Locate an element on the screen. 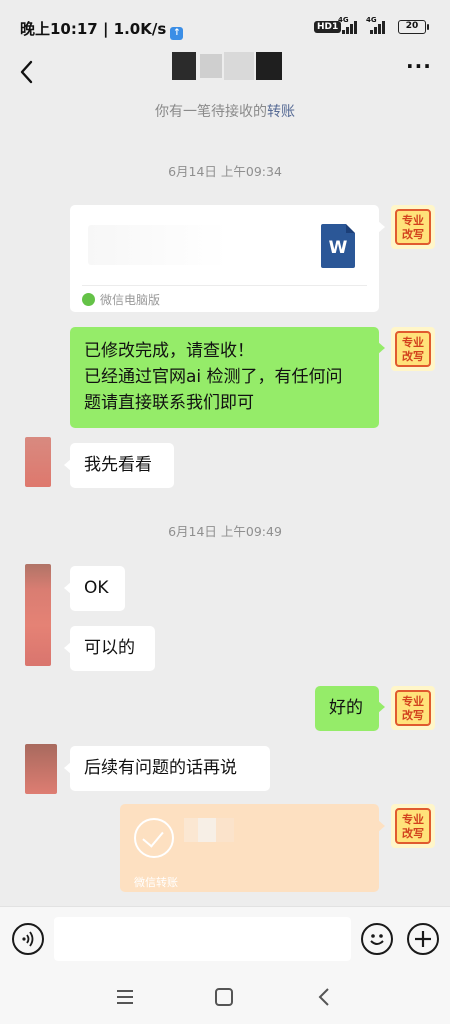 The image size is (450, 1024). message-text: 已经通过官网ai 检测了，有任何问 is located at coordinates (213, 377).